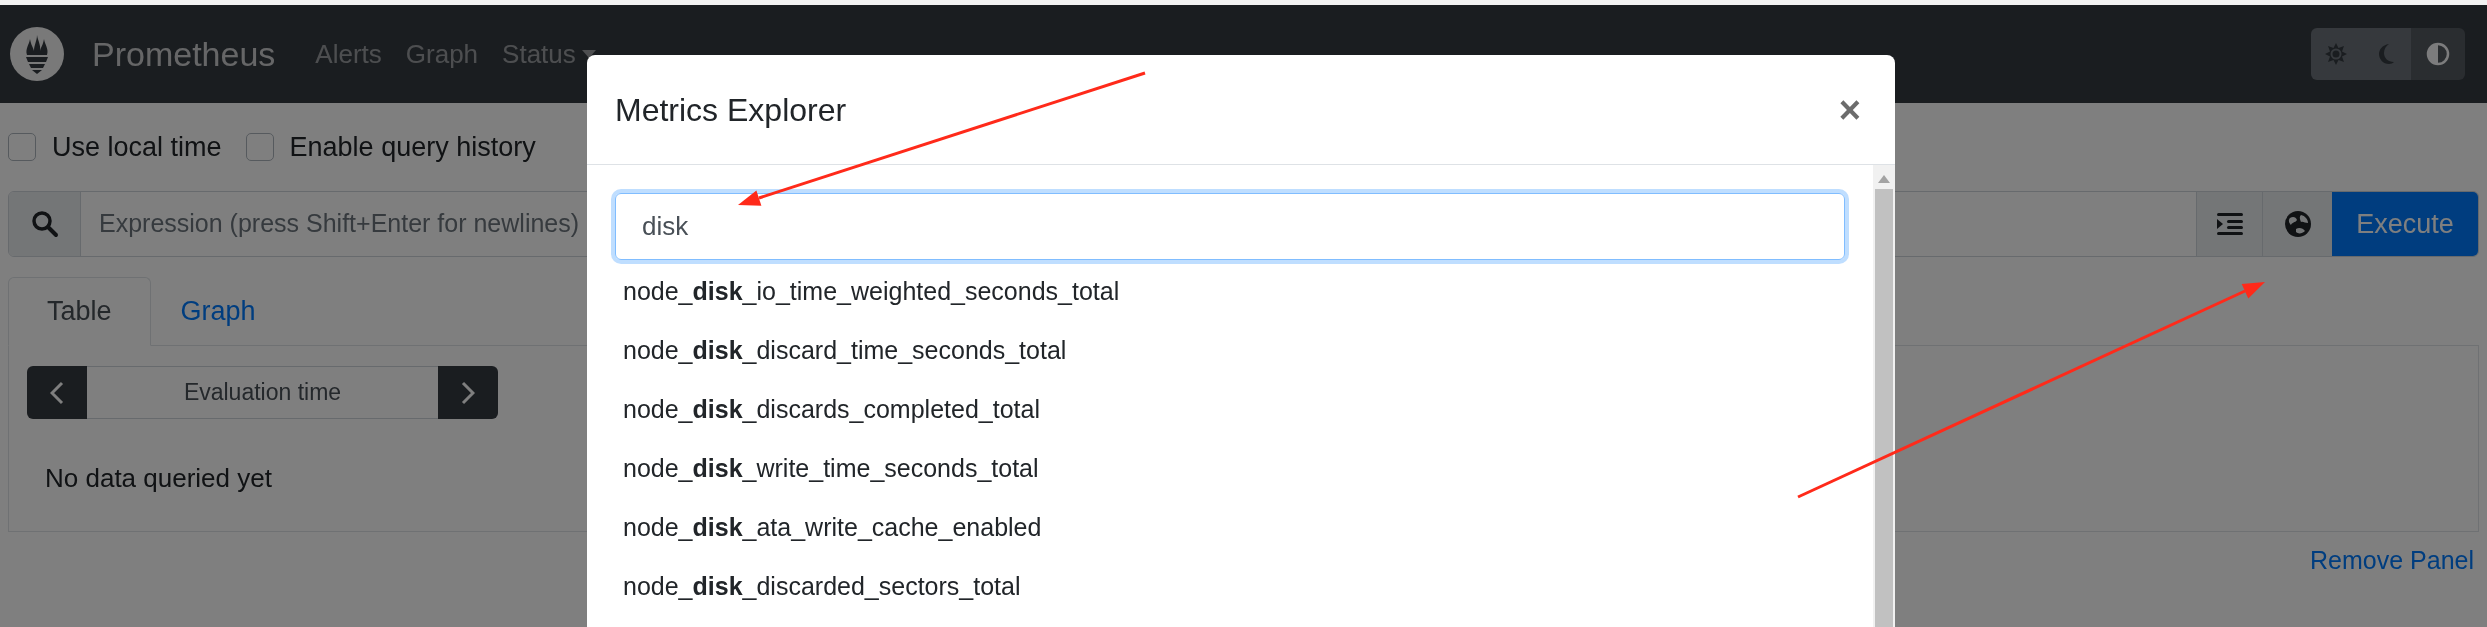  What do you see at coordinates (731, 110) in the screenshot?
I see `dialog-title: Metrics Explorer` at bounding box center [731, 110].